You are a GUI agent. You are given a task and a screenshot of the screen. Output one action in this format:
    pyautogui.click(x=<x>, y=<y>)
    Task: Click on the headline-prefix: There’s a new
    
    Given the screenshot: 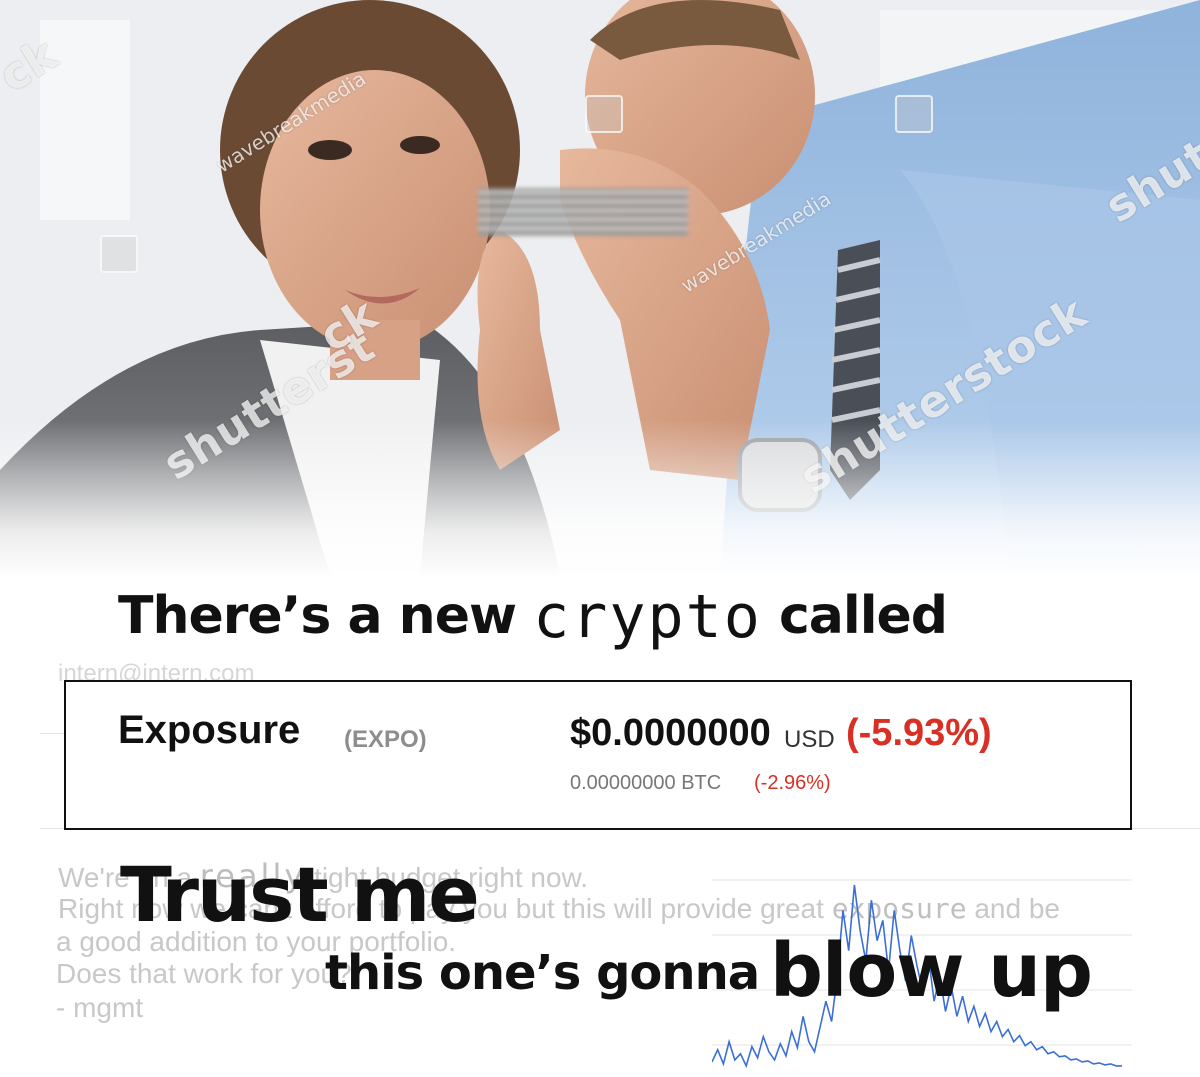 What is the action you would take?
    pyautogui.click(x=317, y=616)
    